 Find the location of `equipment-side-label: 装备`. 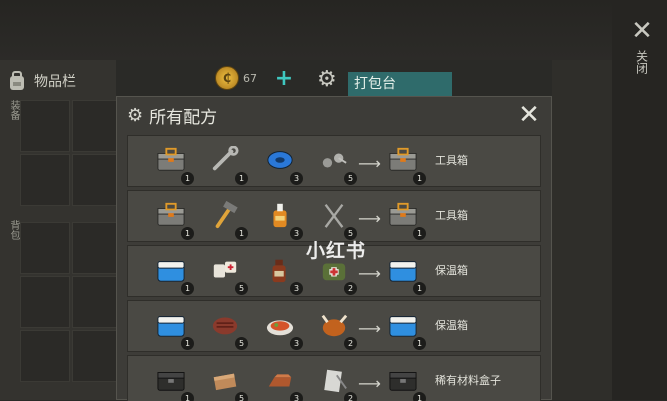

equipment-side-label: 装备 is located at coordinates (13, 110).